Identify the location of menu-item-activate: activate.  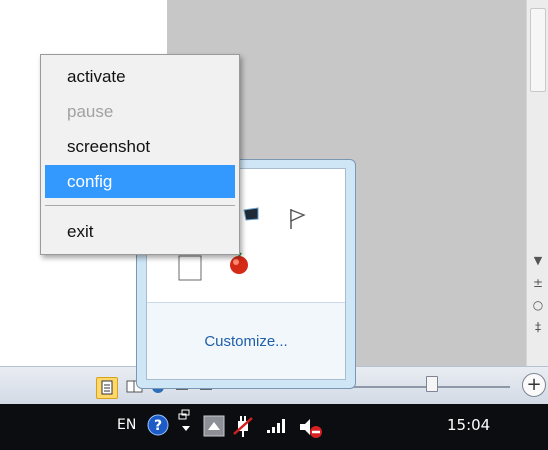
(140, 76).